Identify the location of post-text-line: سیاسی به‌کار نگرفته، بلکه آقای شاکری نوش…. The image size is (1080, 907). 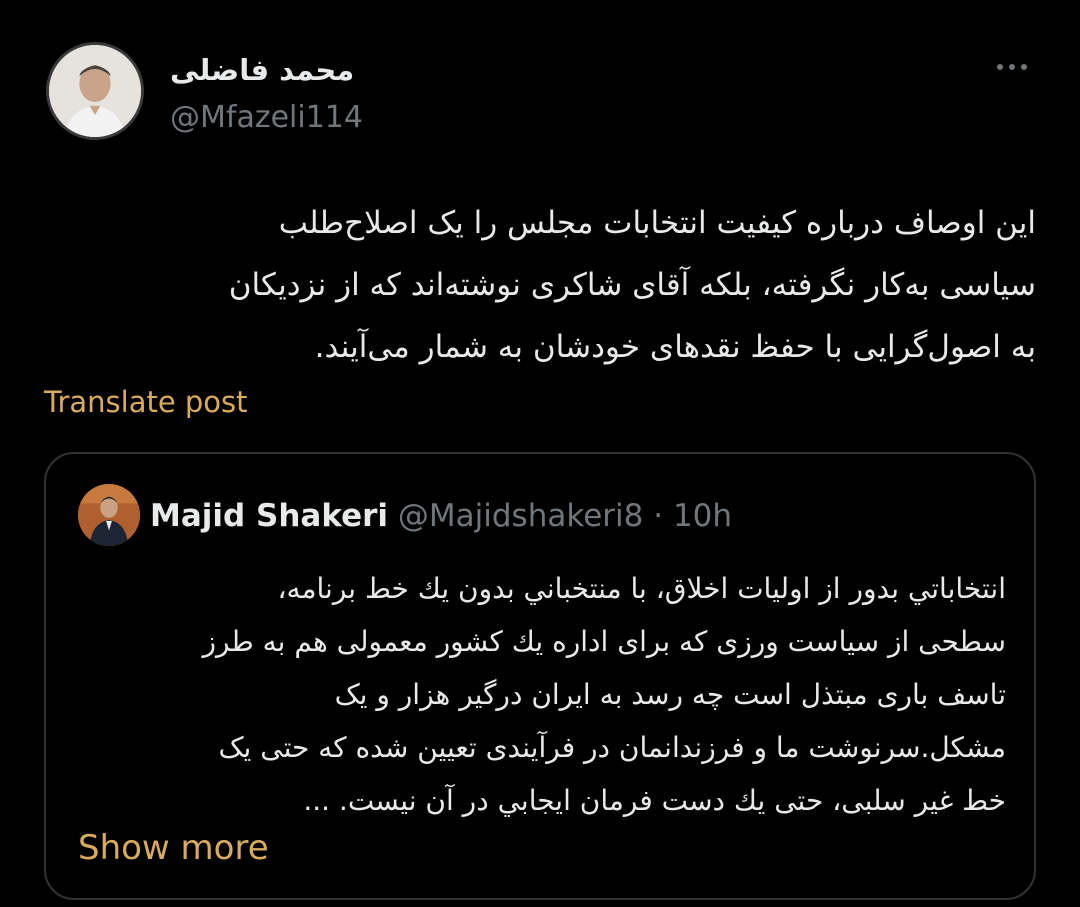
(632, 285).